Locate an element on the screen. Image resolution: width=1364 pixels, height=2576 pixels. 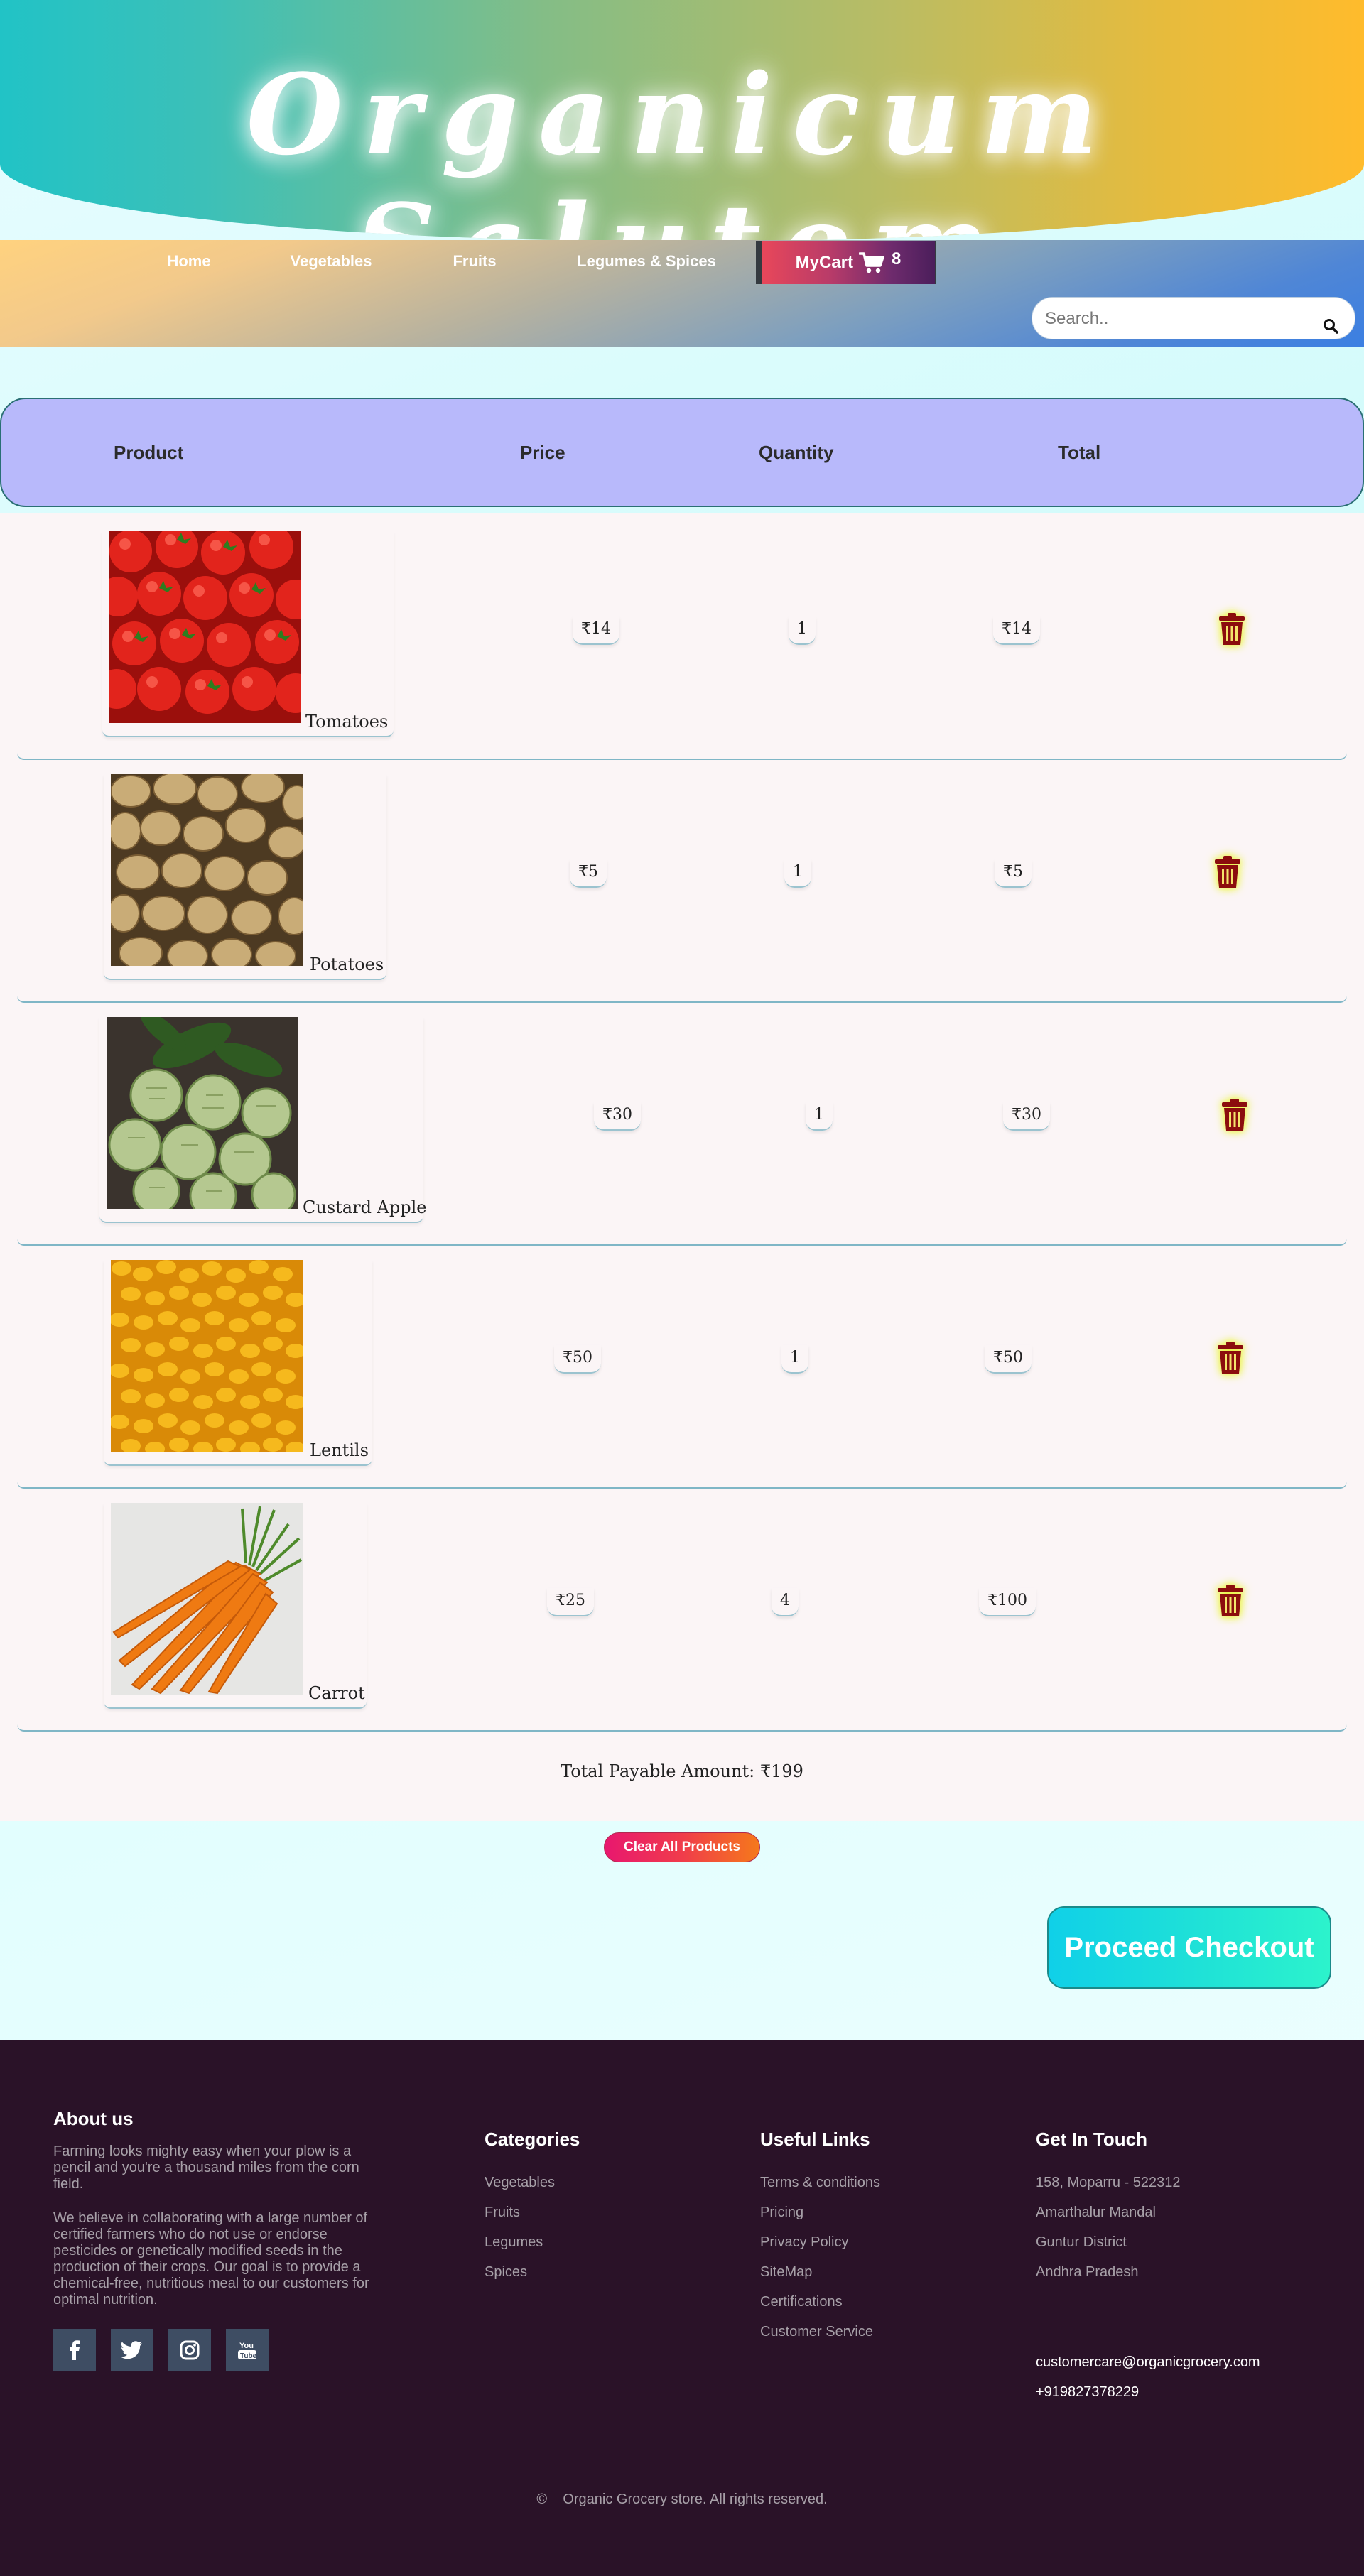
category-legumes: Legumes is located at coordinates (514, 2242).